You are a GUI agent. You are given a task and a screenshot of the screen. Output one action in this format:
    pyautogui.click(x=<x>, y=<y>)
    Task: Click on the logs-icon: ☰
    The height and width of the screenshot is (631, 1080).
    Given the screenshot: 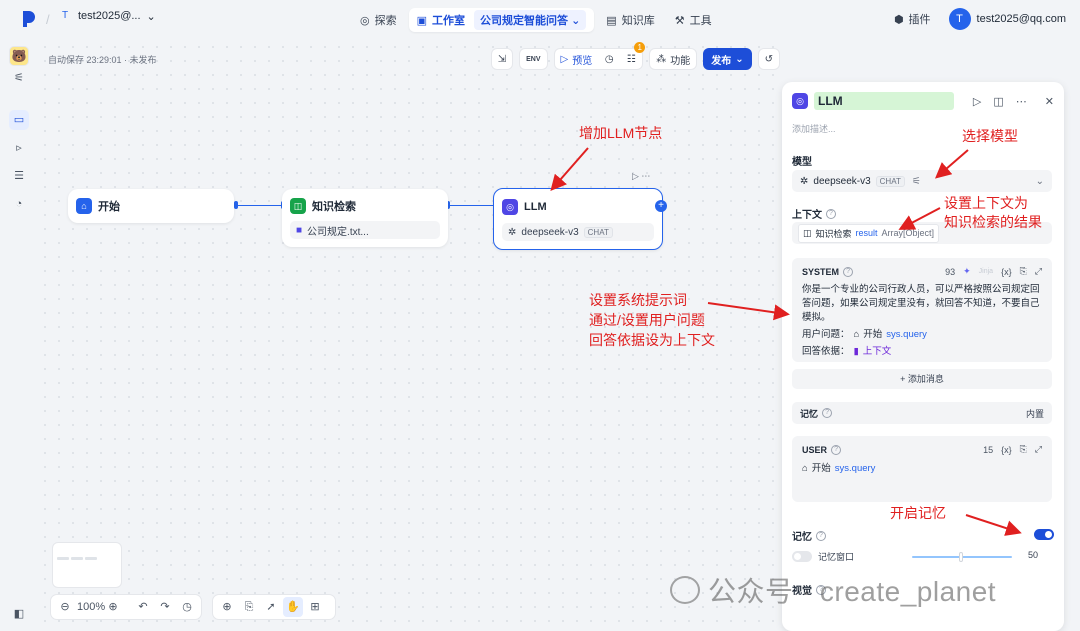 What is the action you would take?
    pyautogui.click(x=19, y=176)
    